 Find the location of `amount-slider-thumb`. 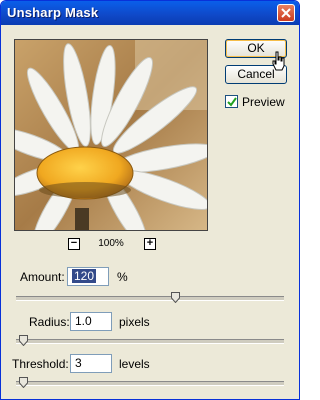

amount-slider-thumb is located at coordinates (175, 297).